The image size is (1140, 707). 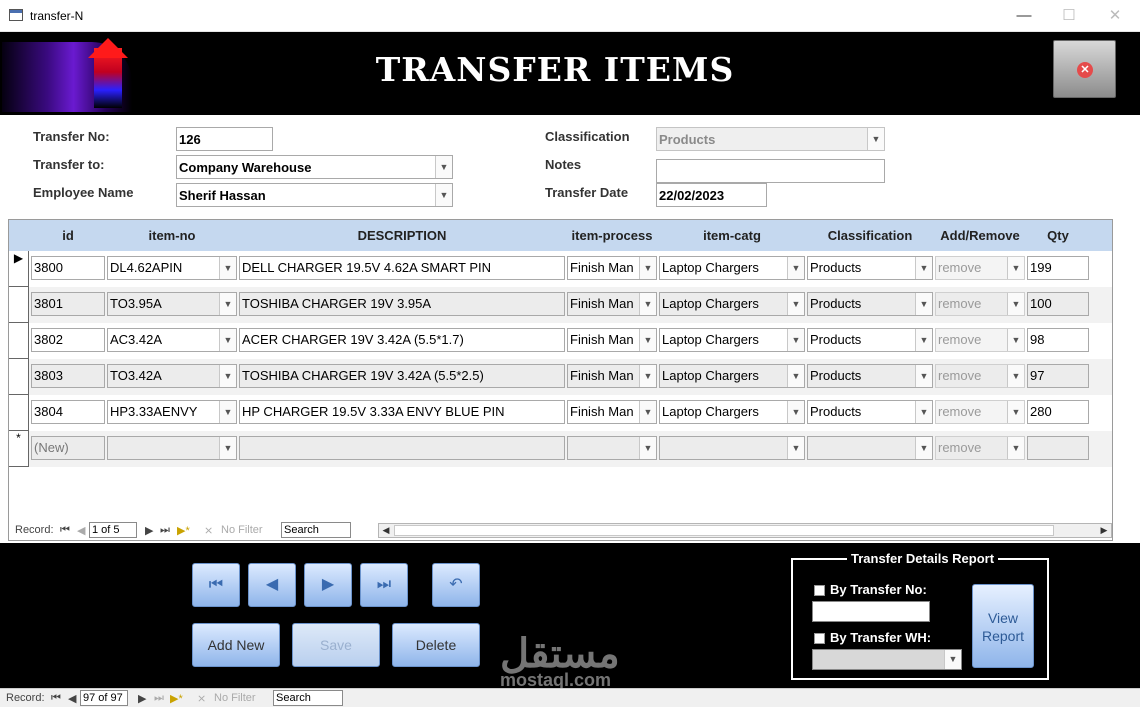 I want to click on cell-item-no: TO3.42A ▼, so click(x=172, y=376).